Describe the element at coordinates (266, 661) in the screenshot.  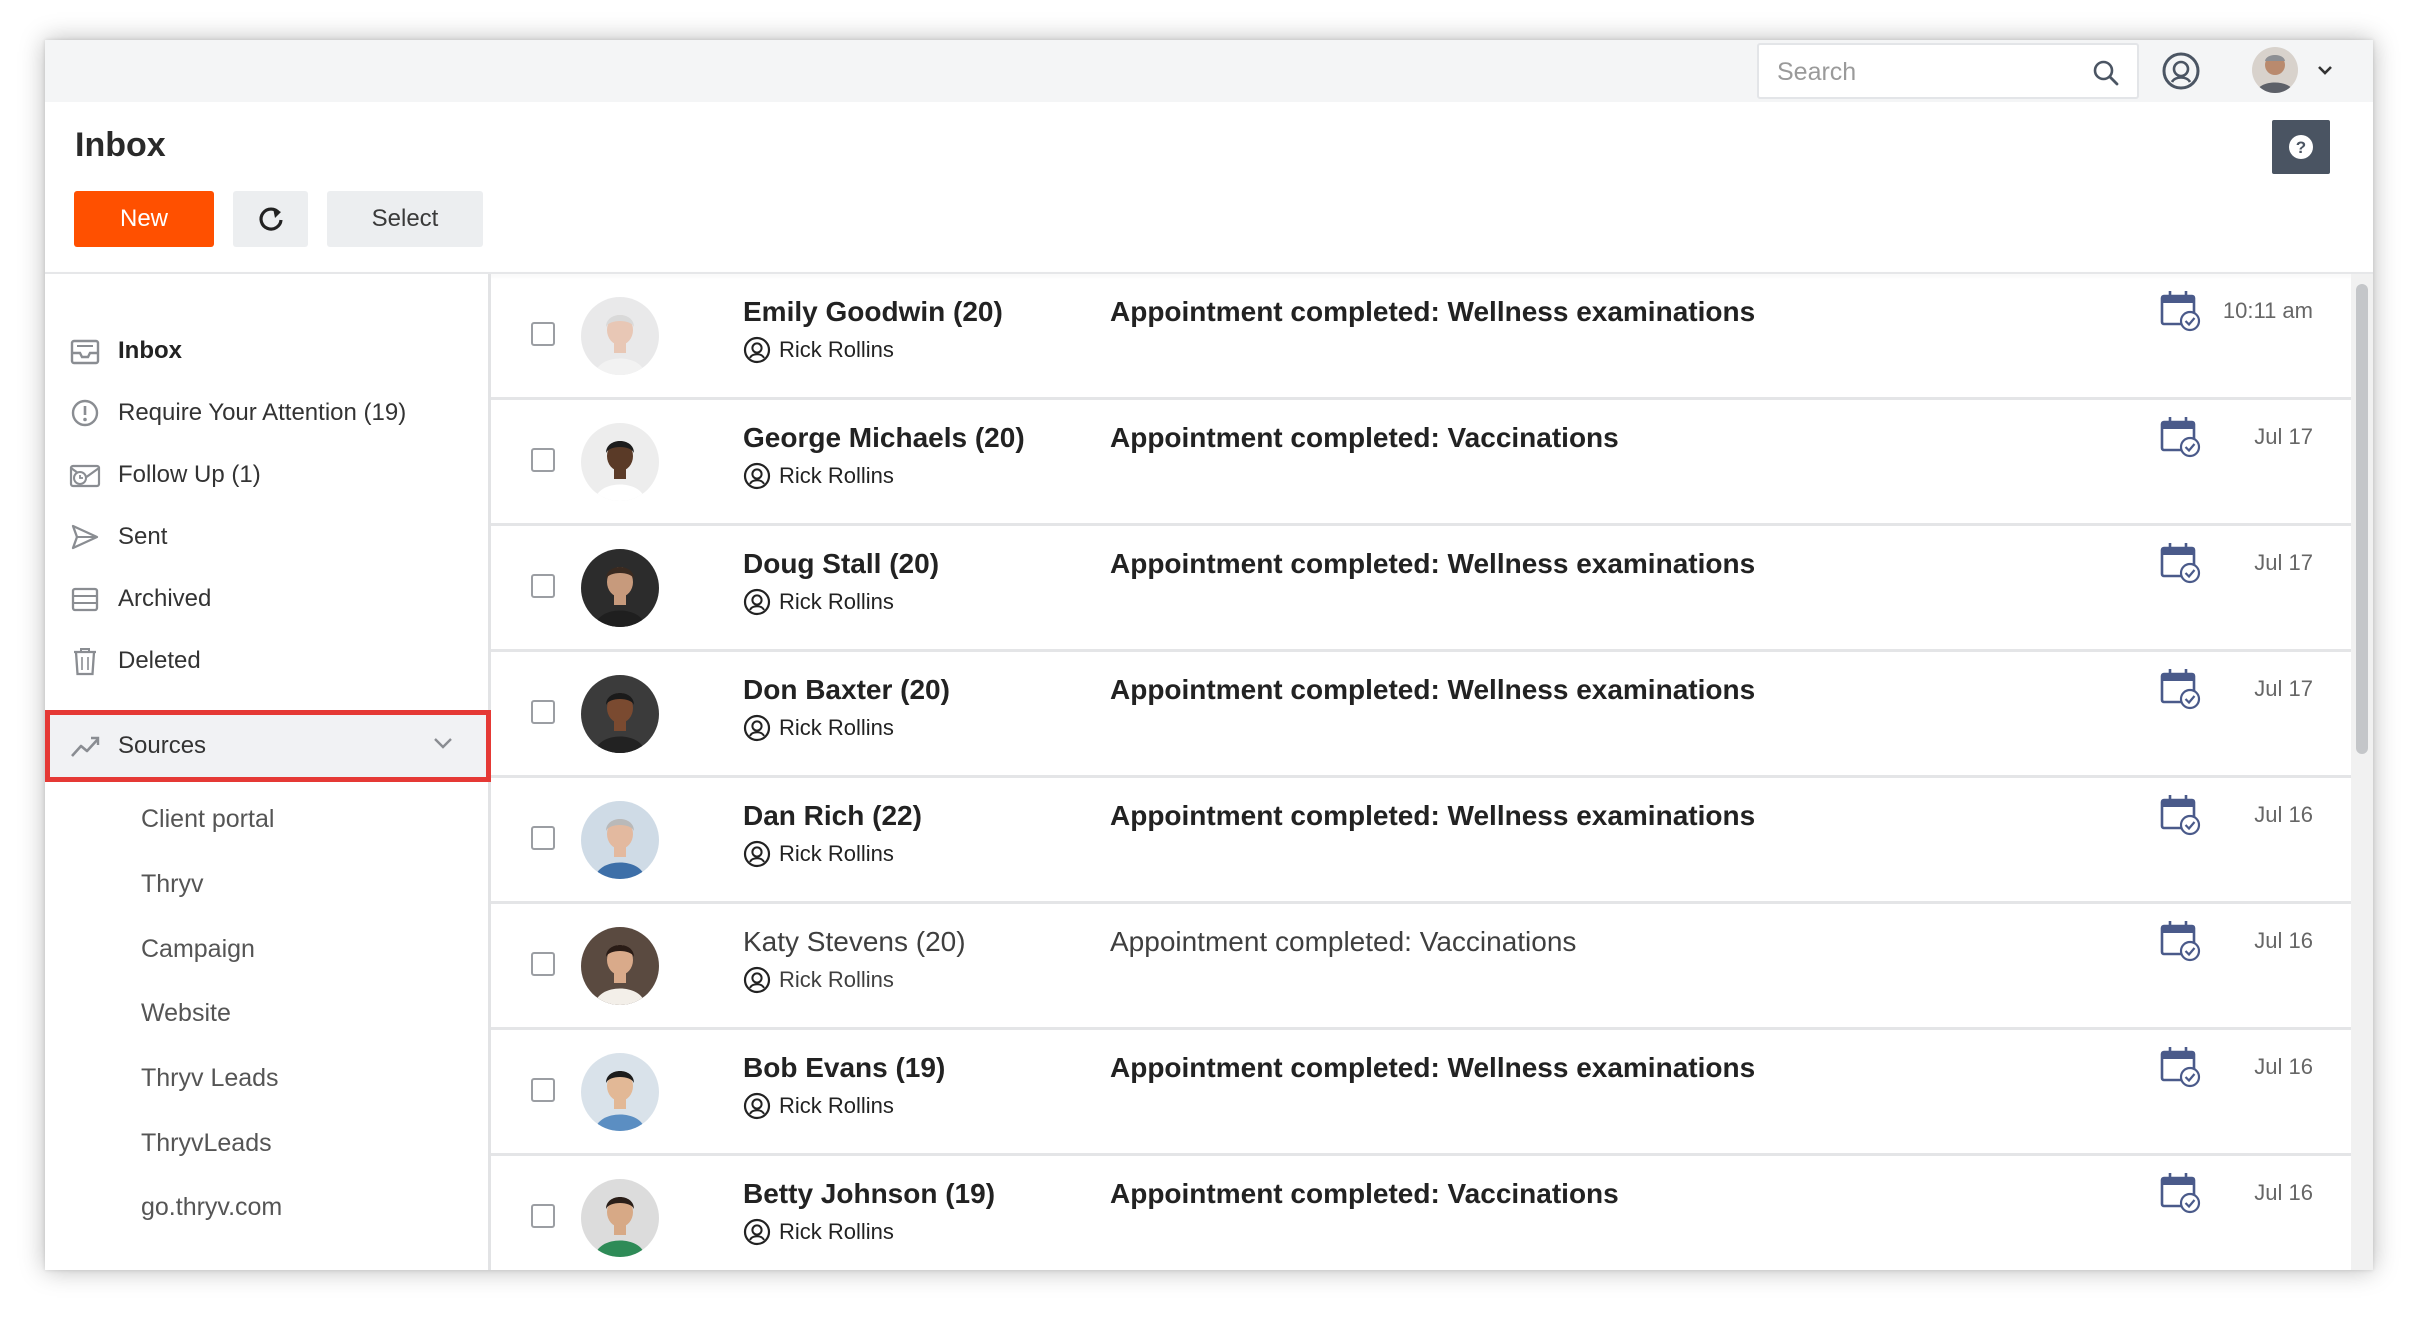
I see `sidebar-item-deleted: Deleted` at that location.